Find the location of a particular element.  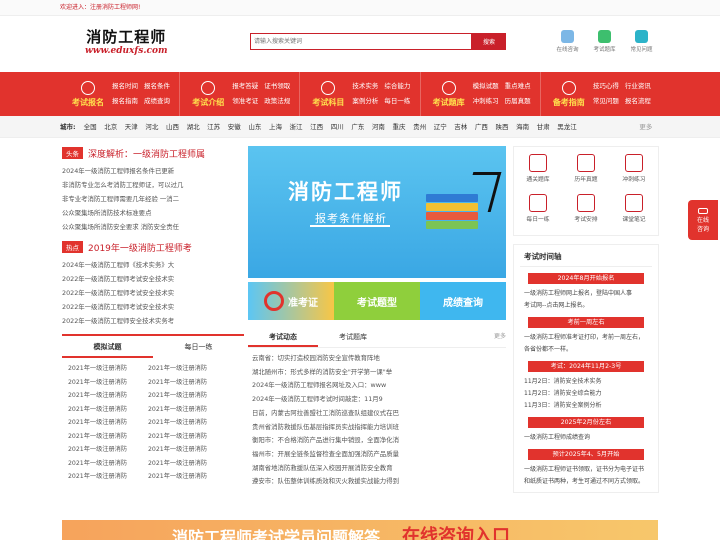

exam-type-module: 考试题型 is located at coordinates (377, 301).